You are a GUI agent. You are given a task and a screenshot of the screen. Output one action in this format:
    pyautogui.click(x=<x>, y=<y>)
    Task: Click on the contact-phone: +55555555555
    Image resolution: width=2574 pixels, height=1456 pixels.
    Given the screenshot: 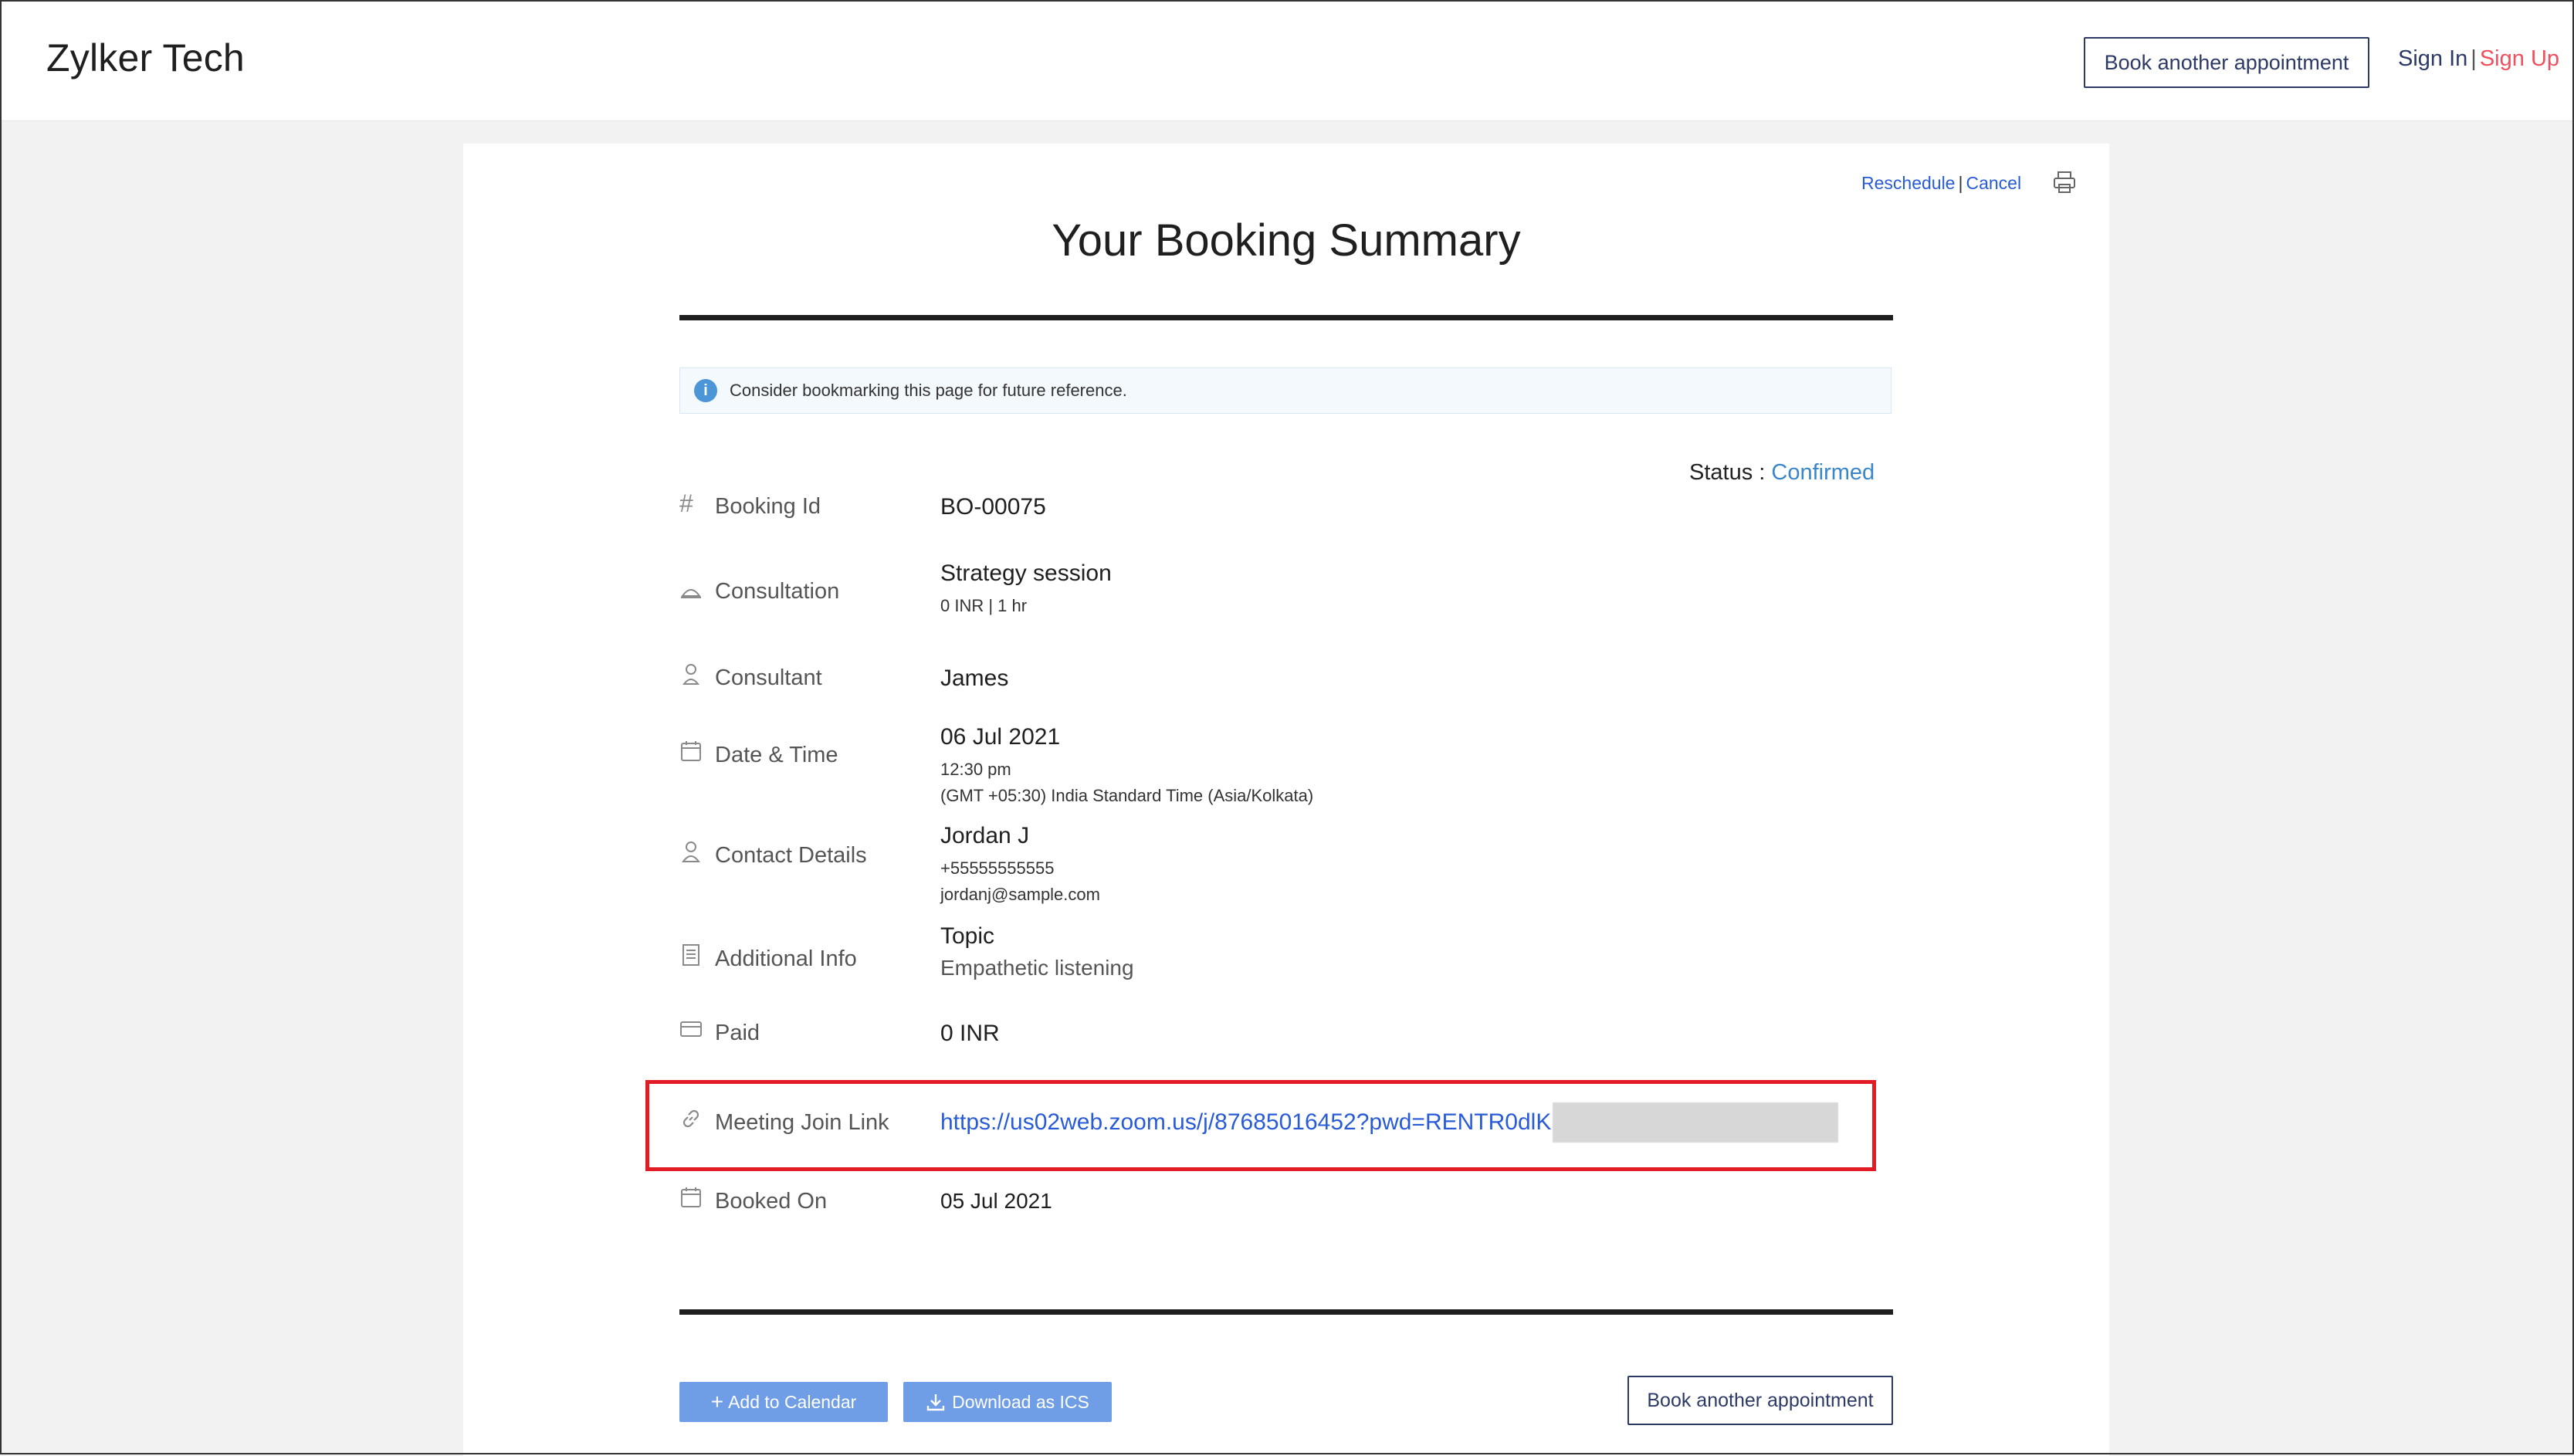 What is the action you would take?
    pyautogui.click(x=997, y=868)
    